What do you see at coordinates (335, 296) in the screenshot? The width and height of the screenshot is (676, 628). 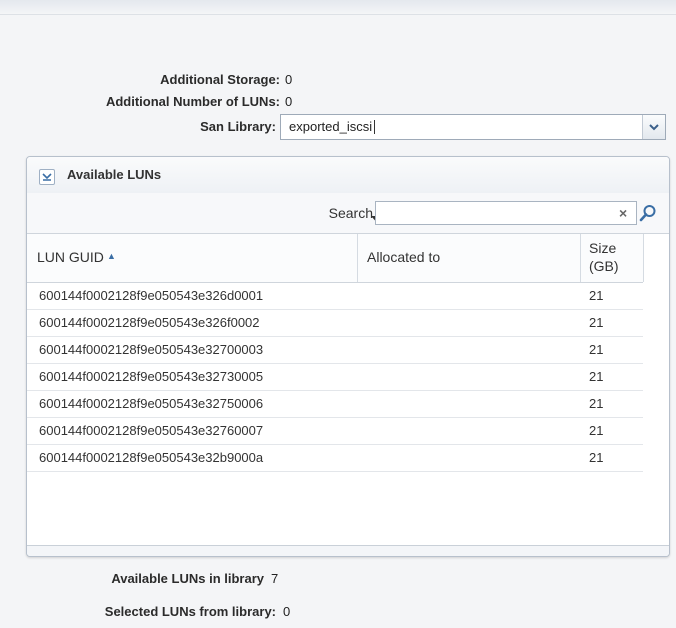 I see `table-row: 600144f0002128f9e050543e326d0001 21` at bounding box center [335, 296].